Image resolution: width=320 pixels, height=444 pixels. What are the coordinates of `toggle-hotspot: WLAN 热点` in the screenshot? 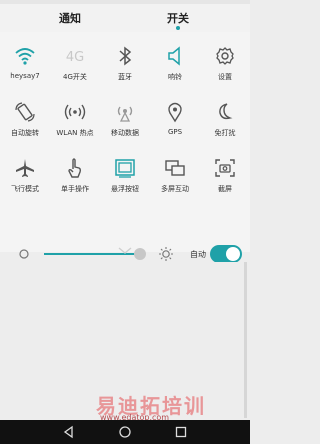 It's located at (75, 122).